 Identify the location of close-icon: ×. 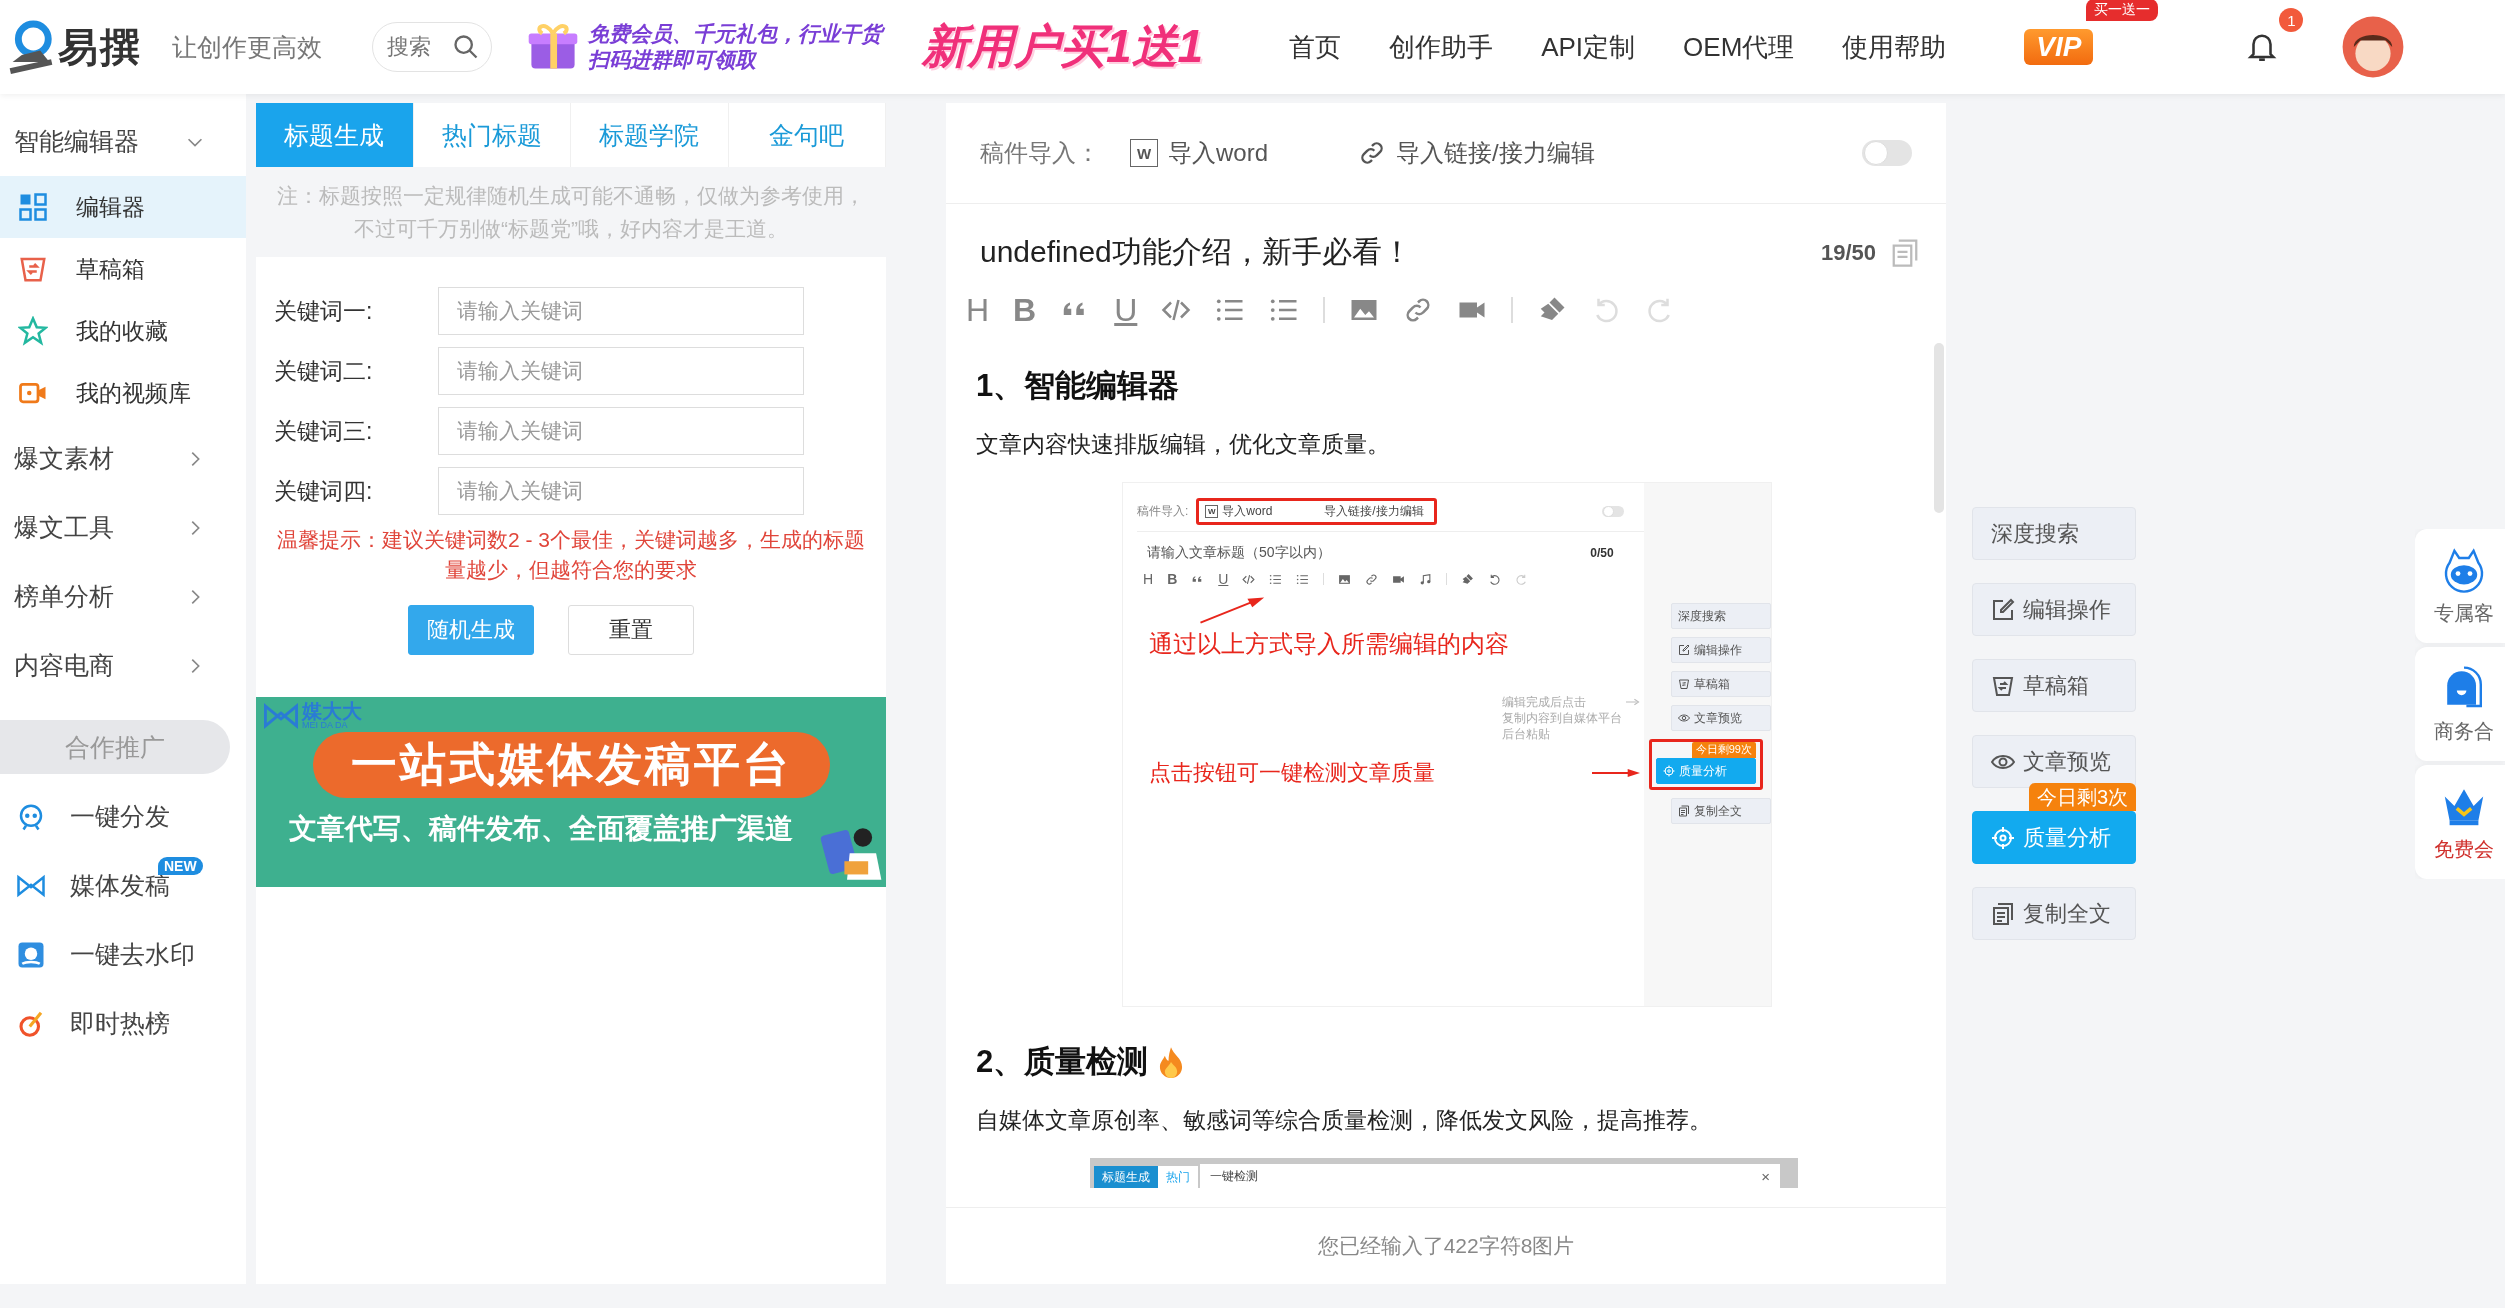
(1765, 1176).